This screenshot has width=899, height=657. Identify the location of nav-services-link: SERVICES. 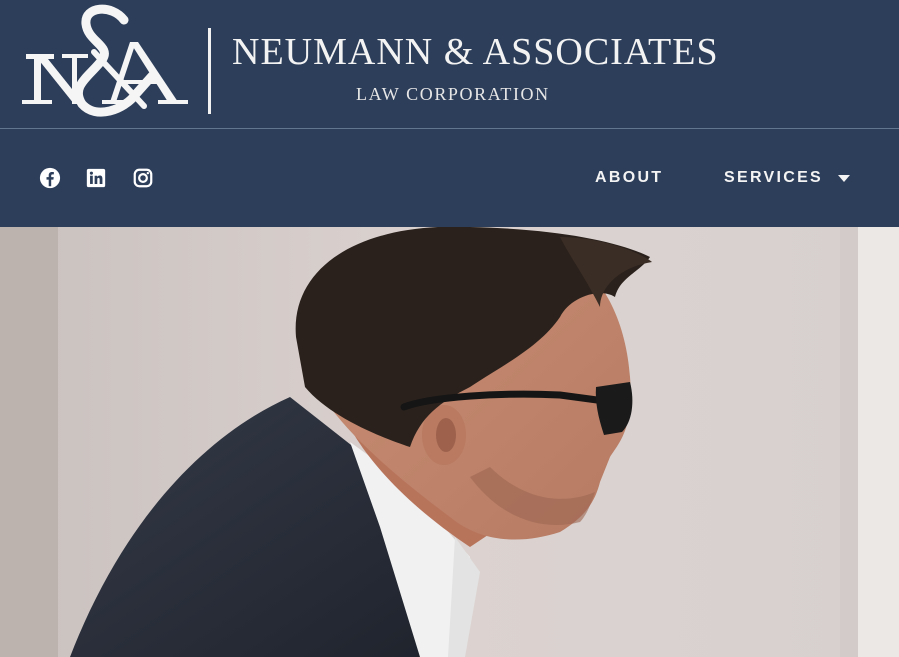
(773, 178).